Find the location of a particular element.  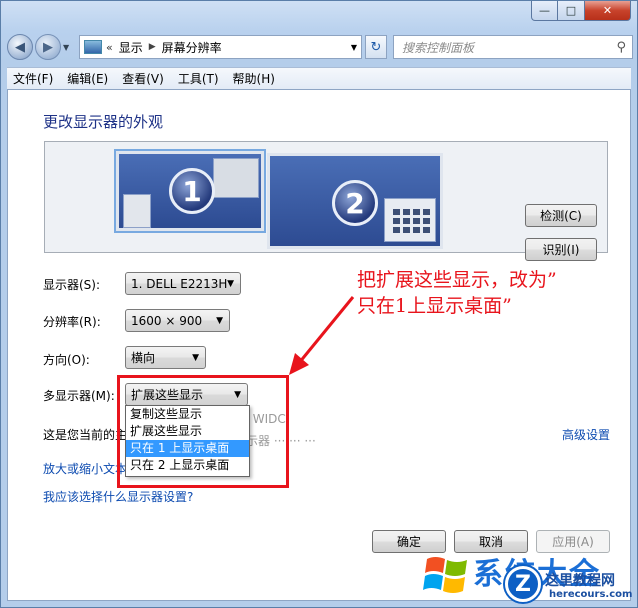

annotation-line-2: 只在1上显示桌面” is located at coordinates (434, 306).